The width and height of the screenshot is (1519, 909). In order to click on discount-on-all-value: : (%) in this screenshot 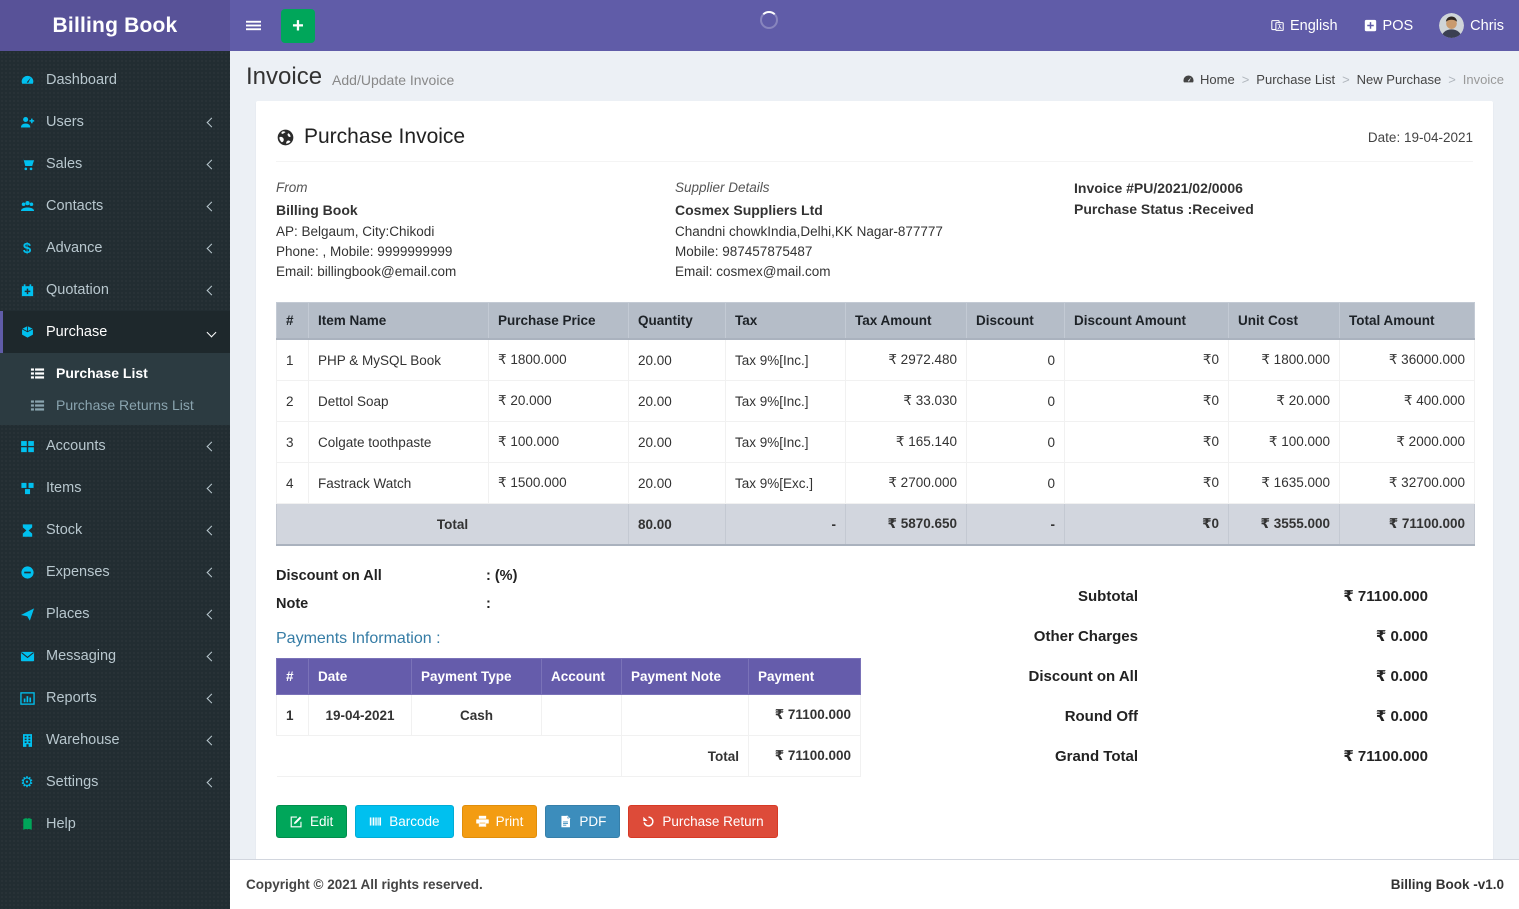, I will do `click(502, 576)`.